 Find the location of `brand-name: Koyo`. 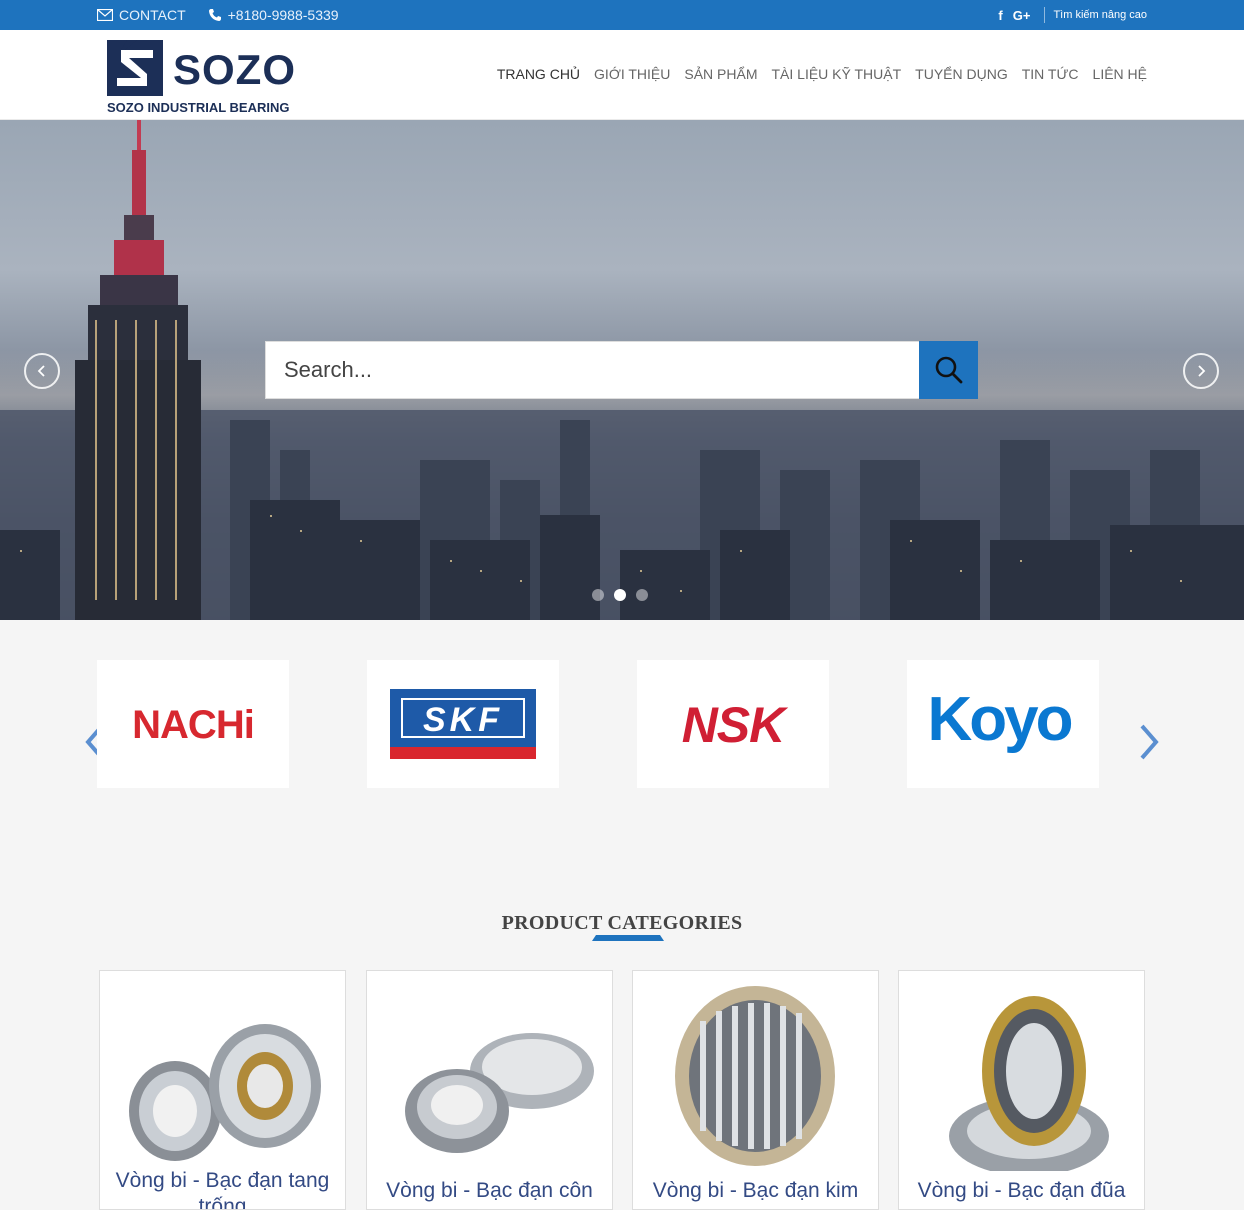

brand-name: Koyo is located at coordinates (1000, 719).